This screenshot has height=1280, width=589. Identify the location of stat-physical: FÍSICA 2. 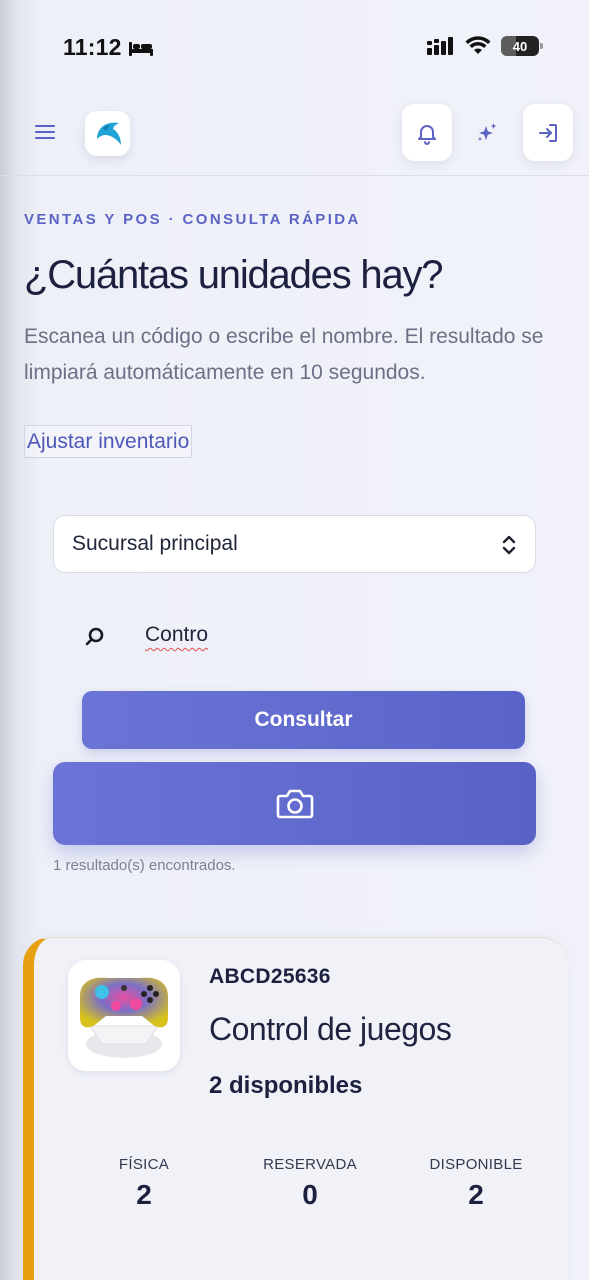
(144, 1183).